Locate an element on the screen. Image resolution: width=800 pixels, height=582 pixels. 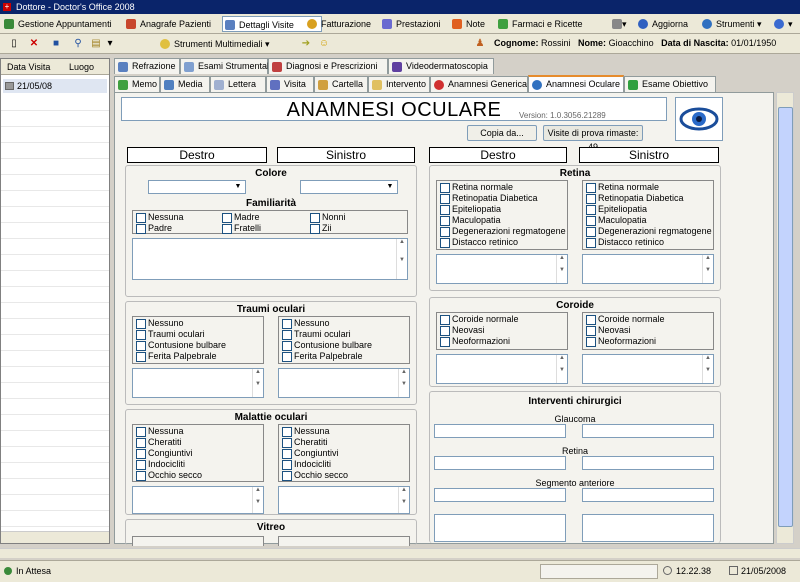
chk-fam-padre: Padre is located at coordinates (153, 228).